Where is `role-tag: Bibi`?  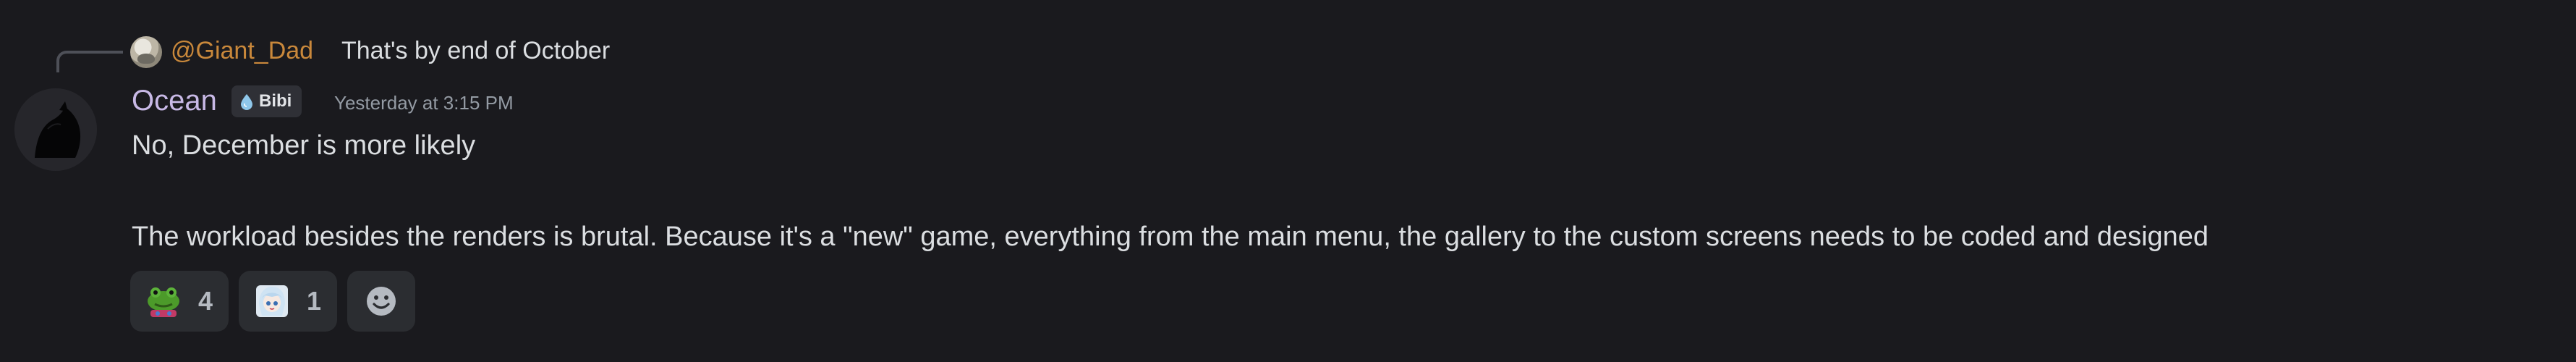
role-tag: Bibi is located at coordinates (266, 101).